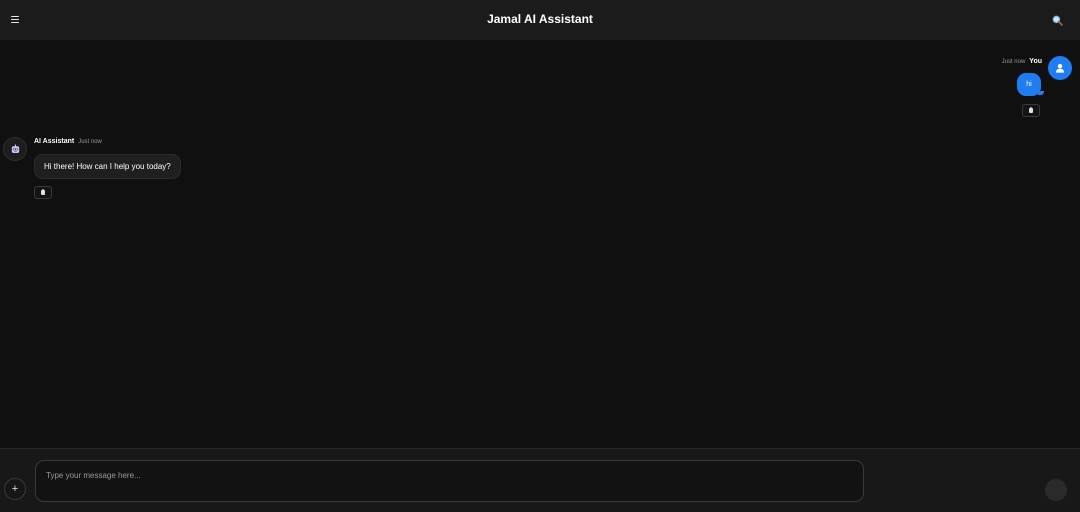  I want to click on message-composer: +, so click(540, 480).